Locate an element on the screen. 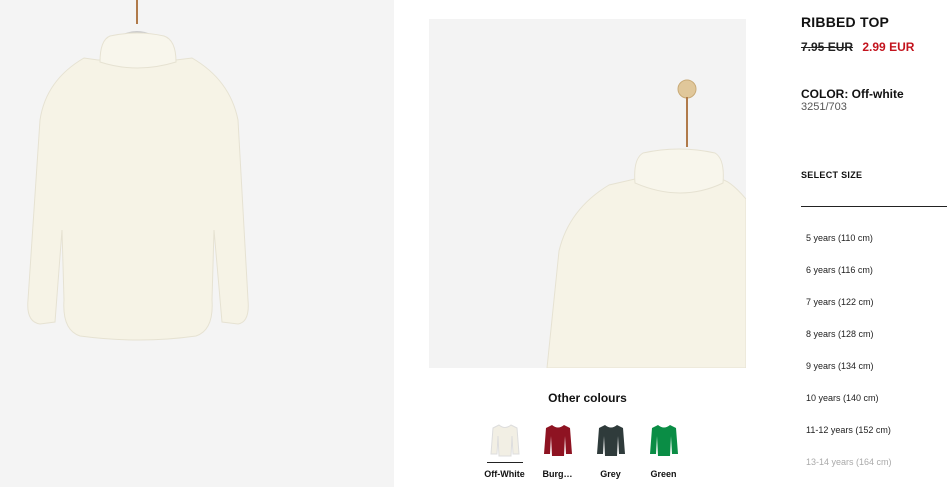  colour-swatches: Off-White Burg… Grey Green is located at coordinates (584, 450).